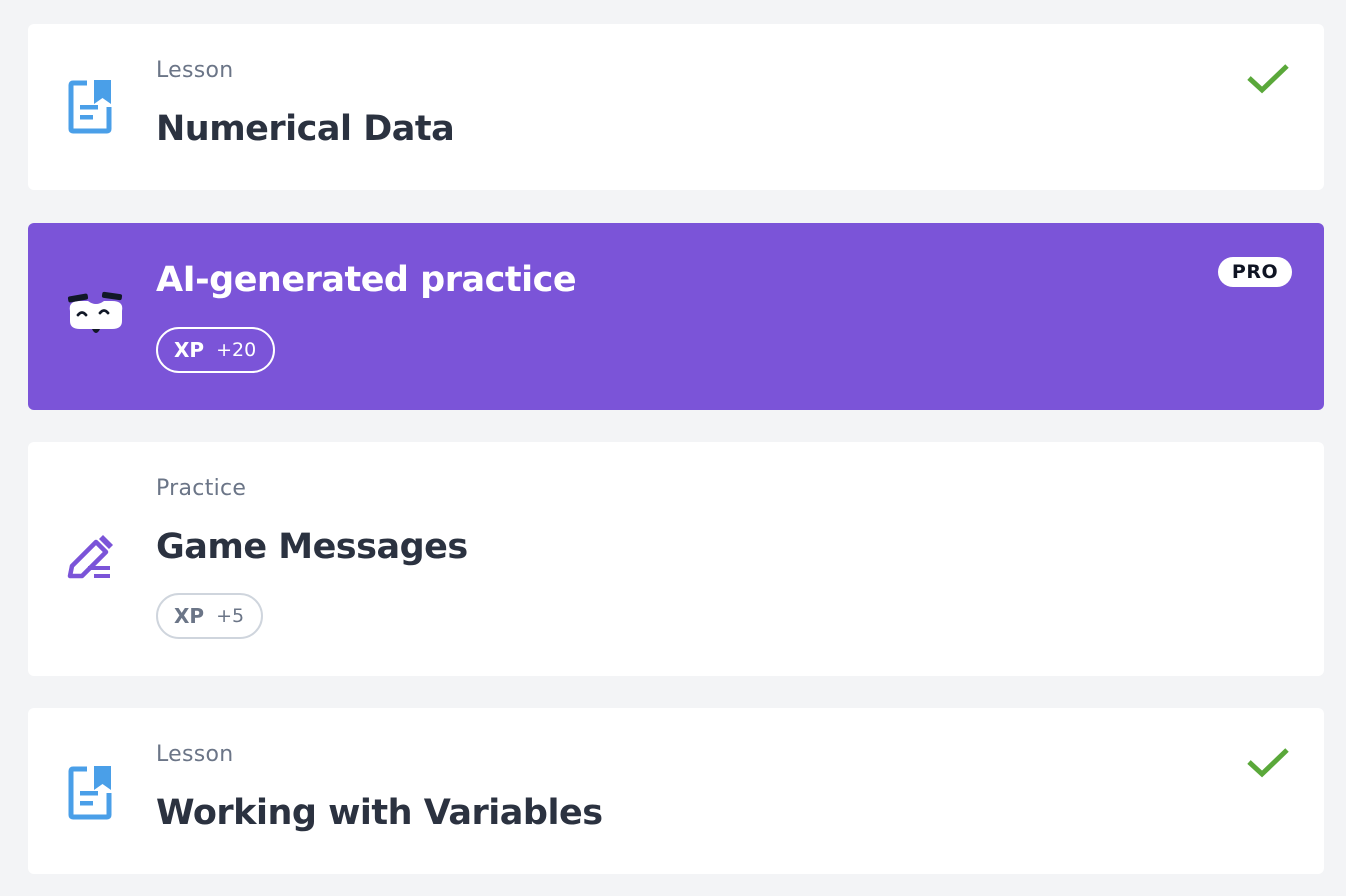  Describe the element at coordinates (379, 813) in the screenshot. I see `item-title: Working with Variables` at that location.